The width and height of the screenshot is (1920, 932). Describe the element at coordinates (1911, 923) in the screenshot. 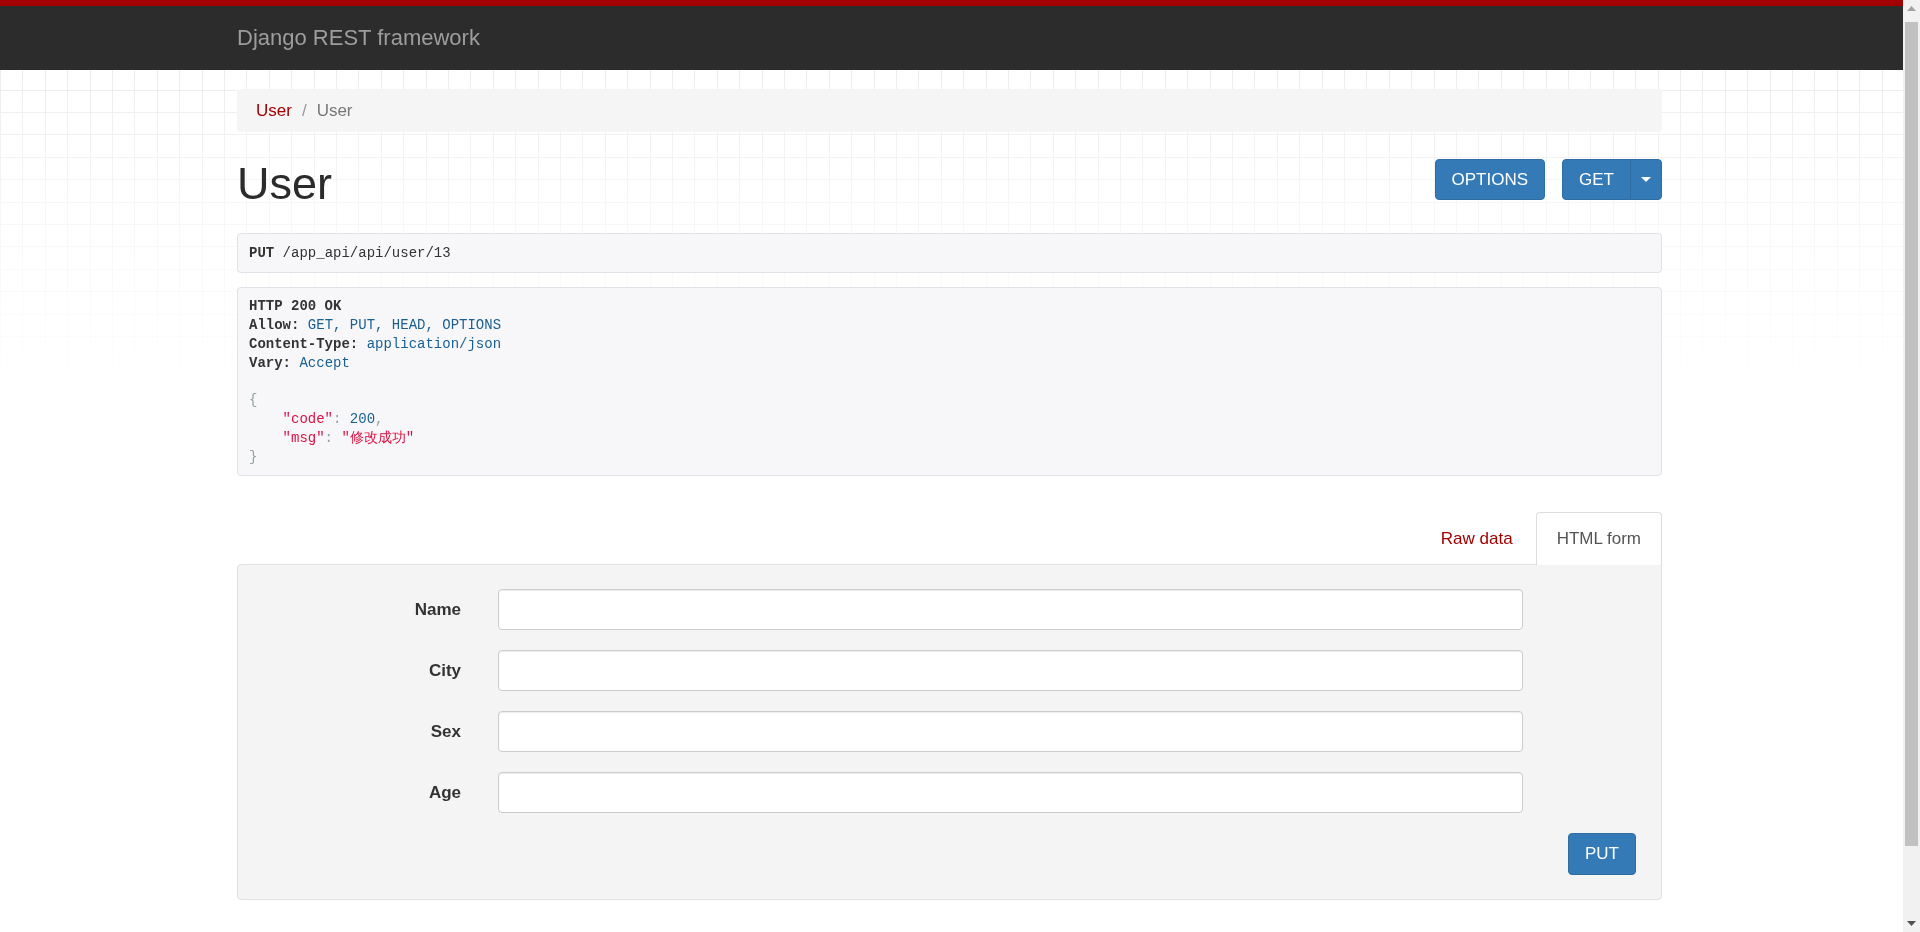

I see `down-arrow-icon` at that location.